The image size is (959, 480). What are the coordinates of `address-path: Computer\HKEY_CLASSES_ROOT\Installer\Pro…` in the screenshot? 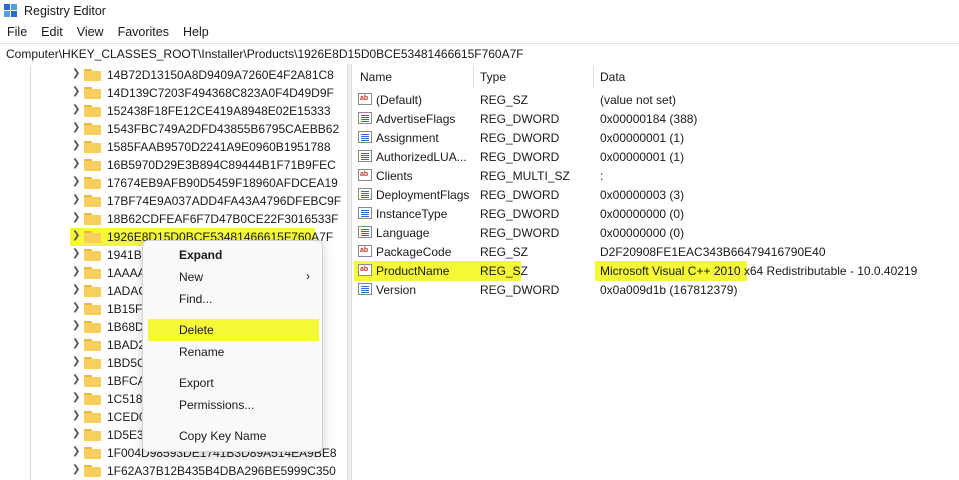 It's located at (262, 54).